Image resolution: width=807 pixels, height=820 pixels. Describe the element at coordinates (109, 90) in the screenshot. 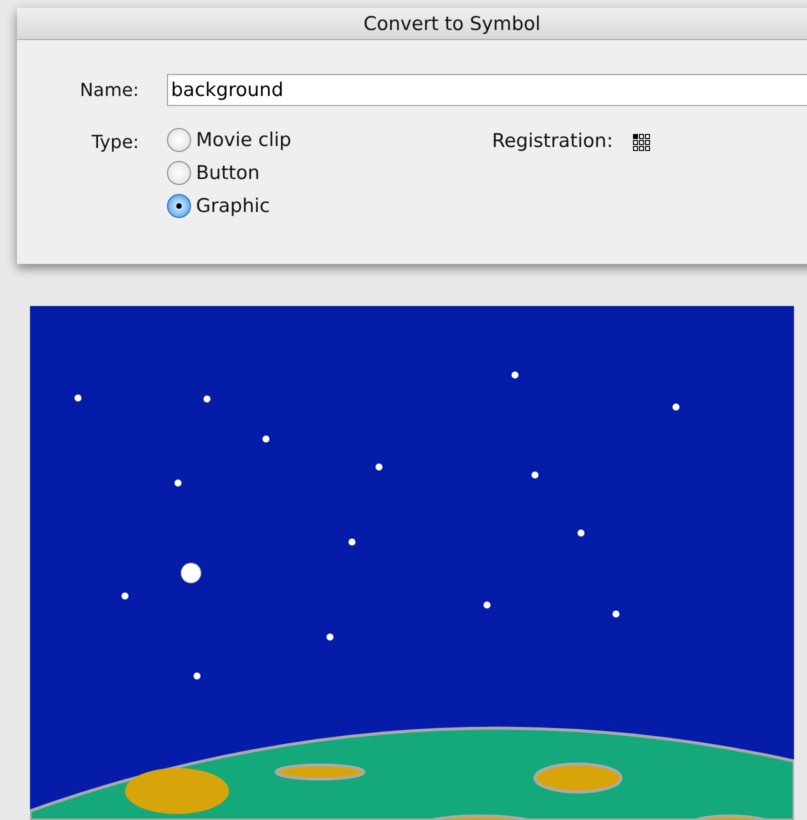

I see `name-label: Name:` at that location.